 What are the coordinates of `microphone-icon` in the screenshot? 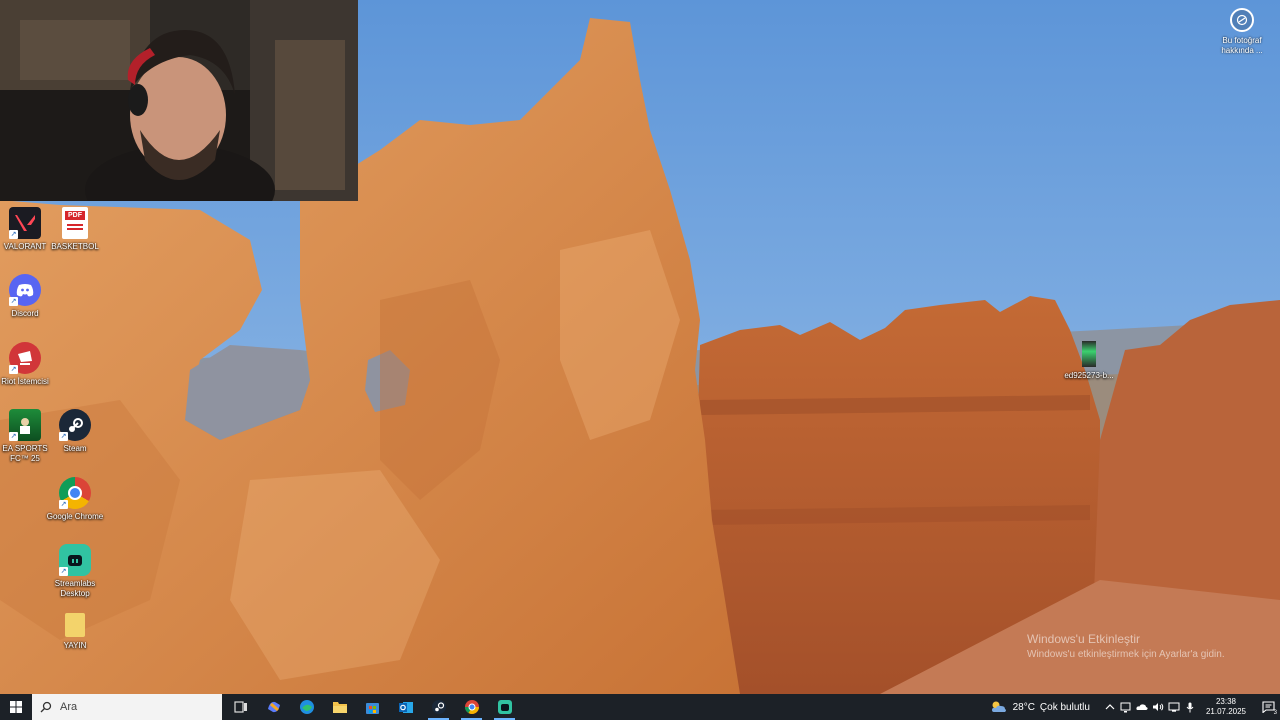 It's located at (1190, 707).